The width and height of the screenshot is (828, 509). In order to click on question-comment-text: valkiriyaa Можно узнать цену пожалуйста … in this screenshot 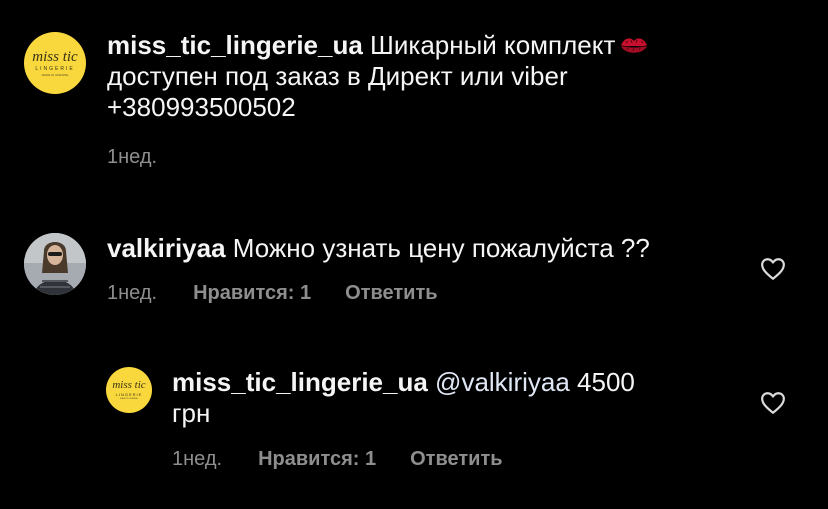, I will do `click(427, 248)`.